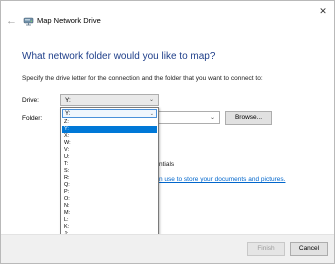 This screenshot has width=335, height=264. Describe the element at coordinates (69, 20) in the screenshot. I see `window-title: Map Network Drive` at that location.